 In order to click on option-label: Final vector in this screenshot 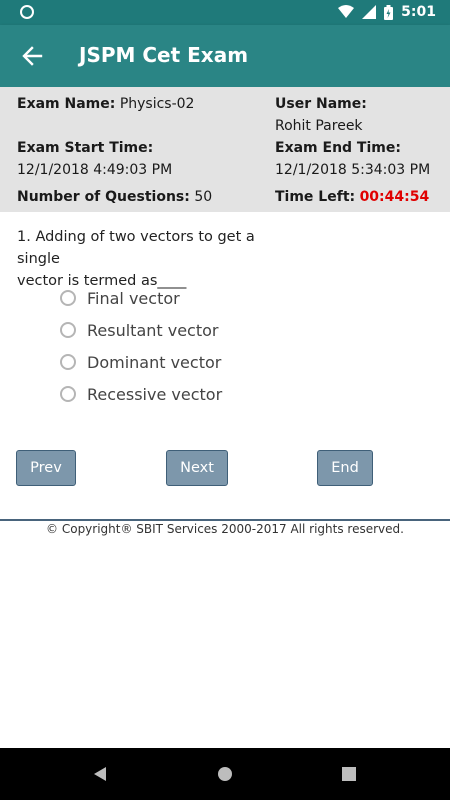, I will do `click(133, 298)`.